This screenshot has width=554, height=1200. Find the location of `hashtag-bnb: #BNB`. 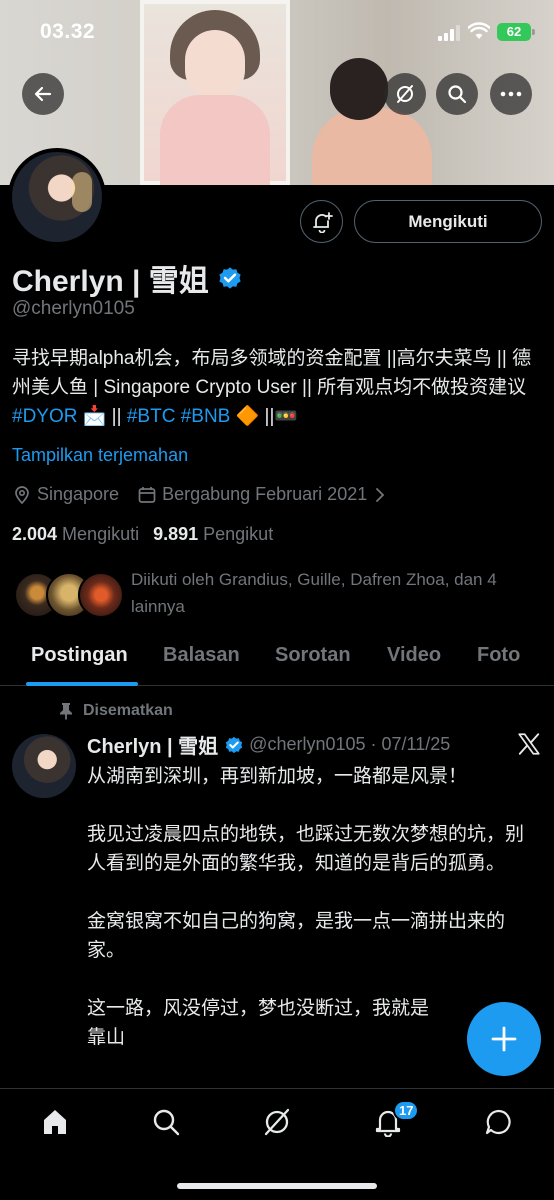

hashtag-bnb: #BNB is located at coordinates (206, 416).